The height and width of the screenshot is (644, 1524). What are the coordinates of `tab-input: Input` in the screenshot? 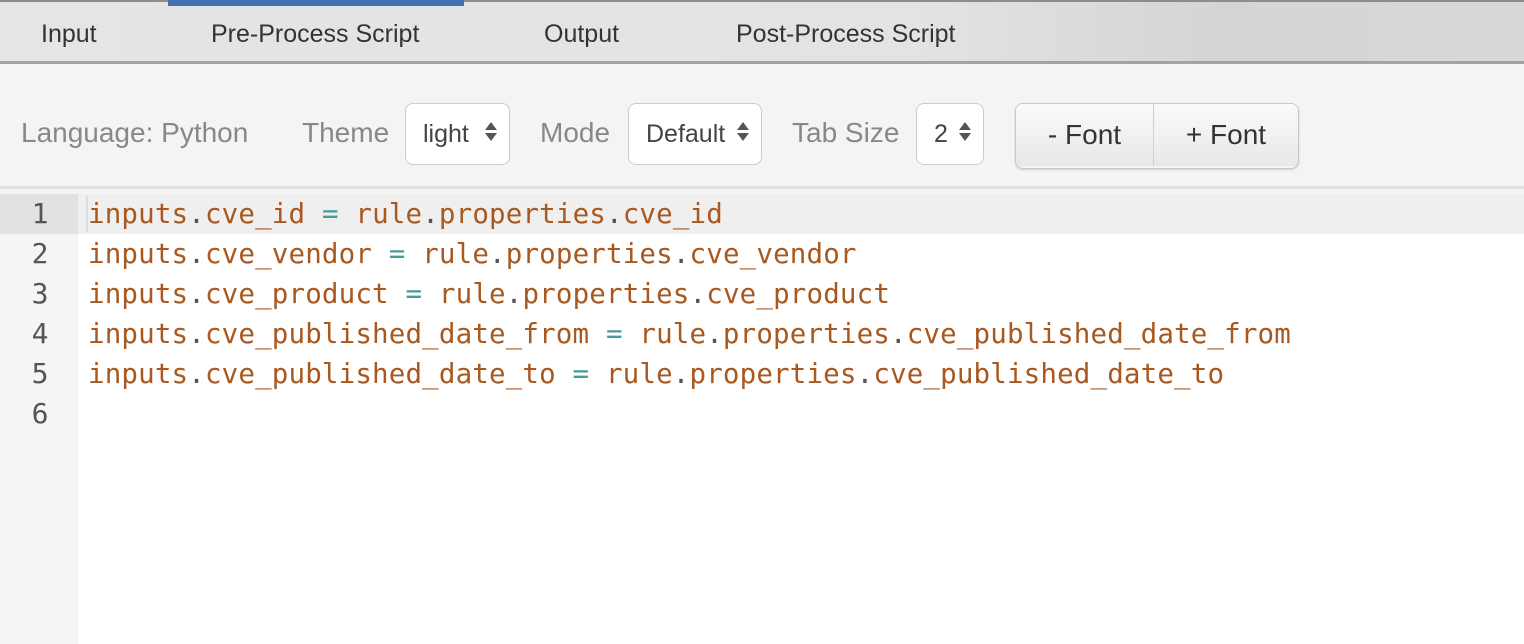 It's located at (69, 32).